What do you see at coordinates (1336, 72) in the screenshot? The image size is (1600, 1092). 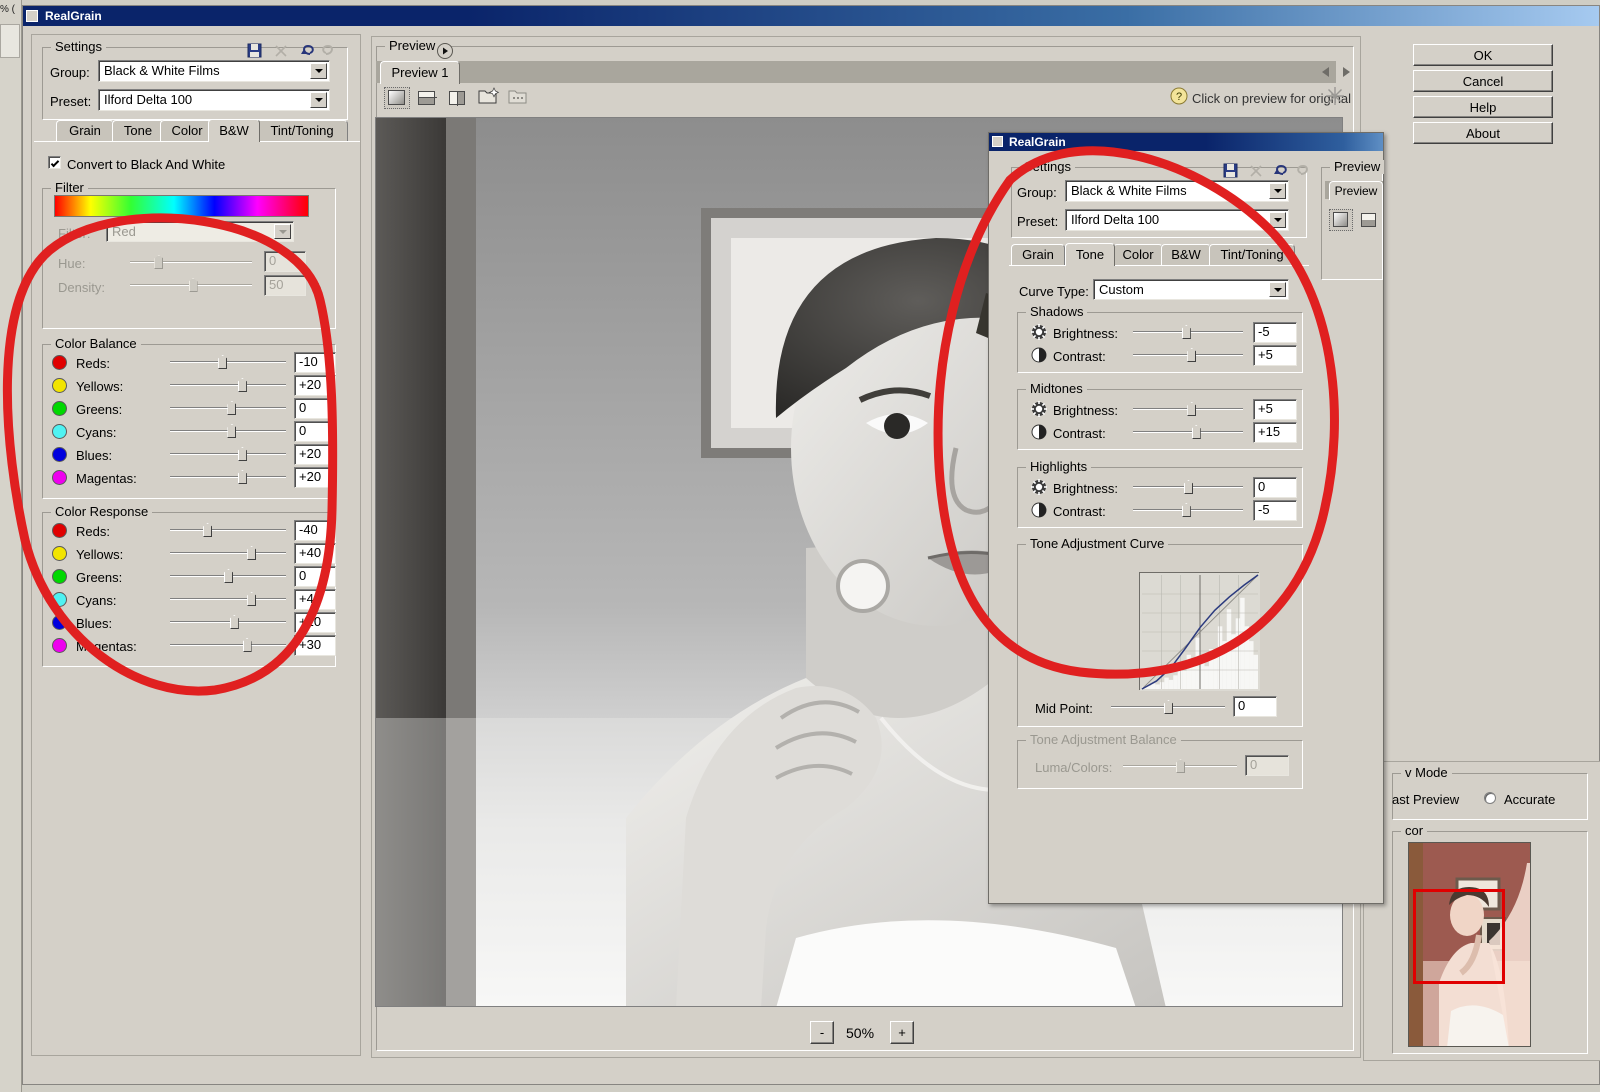 I see `preview-tab-scrollers` at bounding box center [1336, 72].